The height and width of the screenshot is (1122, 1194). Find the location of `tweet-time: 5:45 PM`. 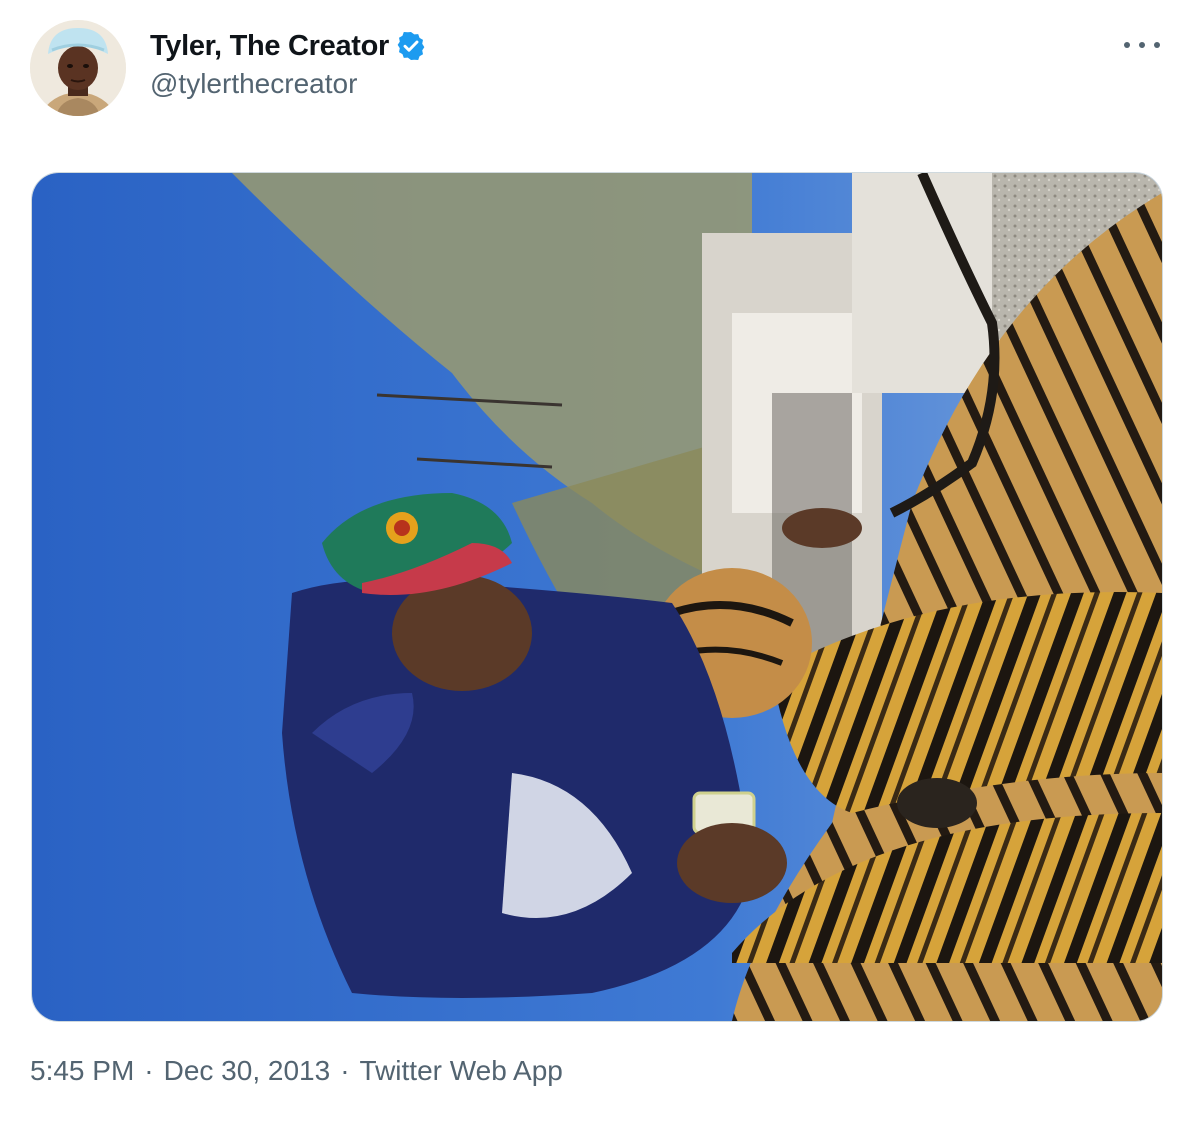

tweet-time: 5:45 PM is located at coordinates (82, 1070).